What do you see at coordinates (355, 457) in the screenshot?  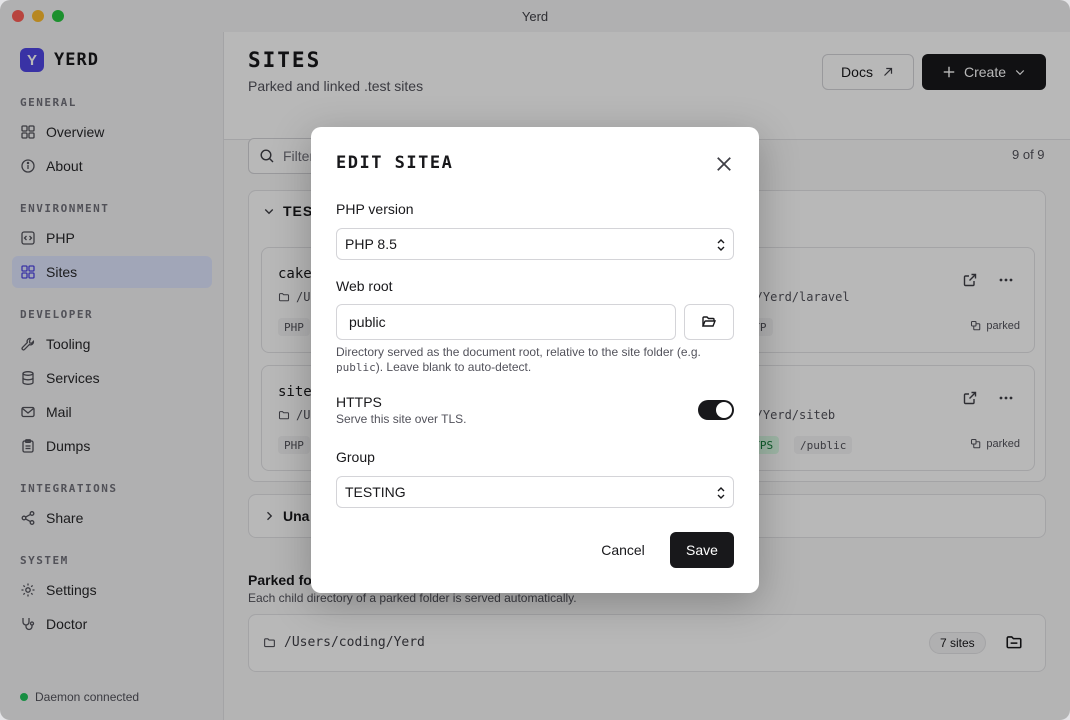 I see `group-label: Group` at bounding box center [355, 457].